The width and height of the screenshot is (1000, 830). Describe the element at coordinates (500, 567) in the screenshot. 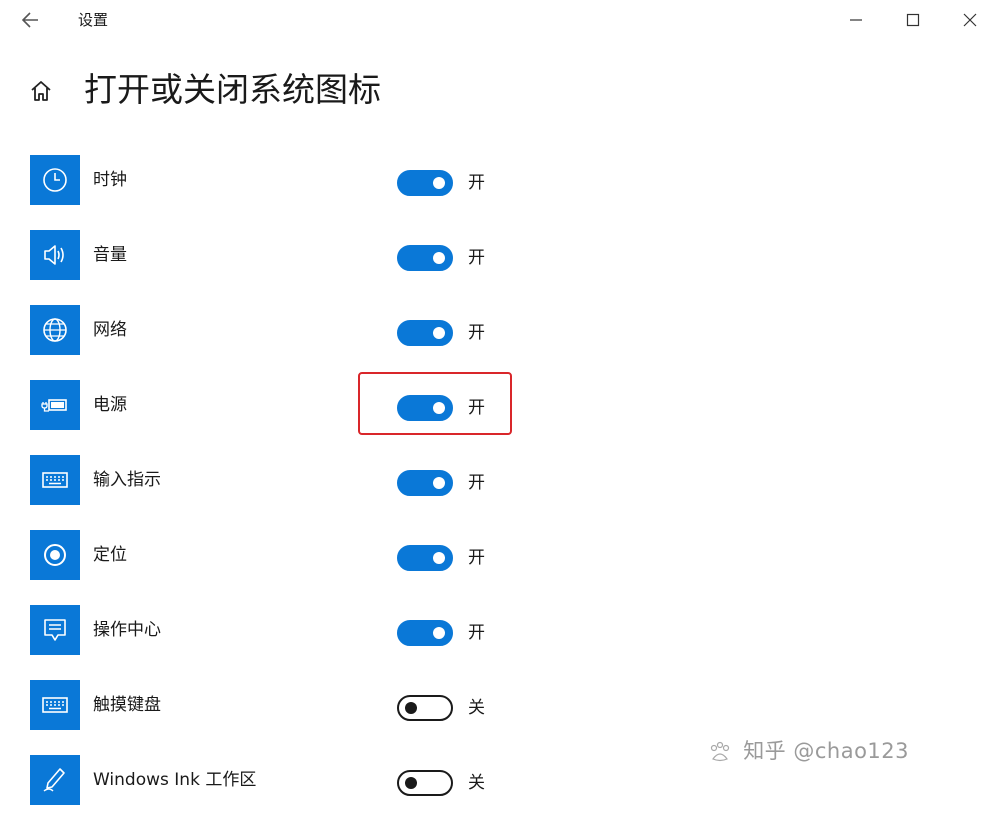

I see `setting-row-location: 定位 开` at that location.